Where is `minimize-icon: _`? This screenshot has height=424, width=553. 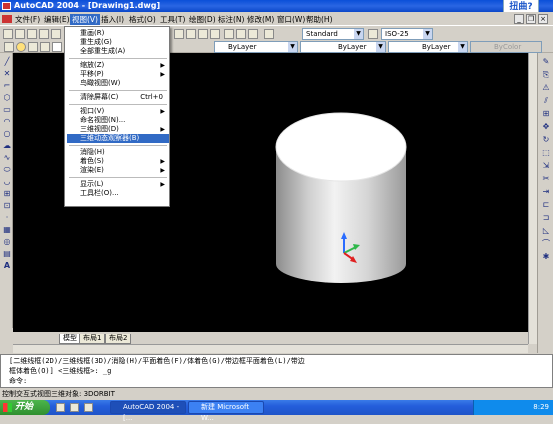 minimize-icon: _ is located at coordinates (519, 19).